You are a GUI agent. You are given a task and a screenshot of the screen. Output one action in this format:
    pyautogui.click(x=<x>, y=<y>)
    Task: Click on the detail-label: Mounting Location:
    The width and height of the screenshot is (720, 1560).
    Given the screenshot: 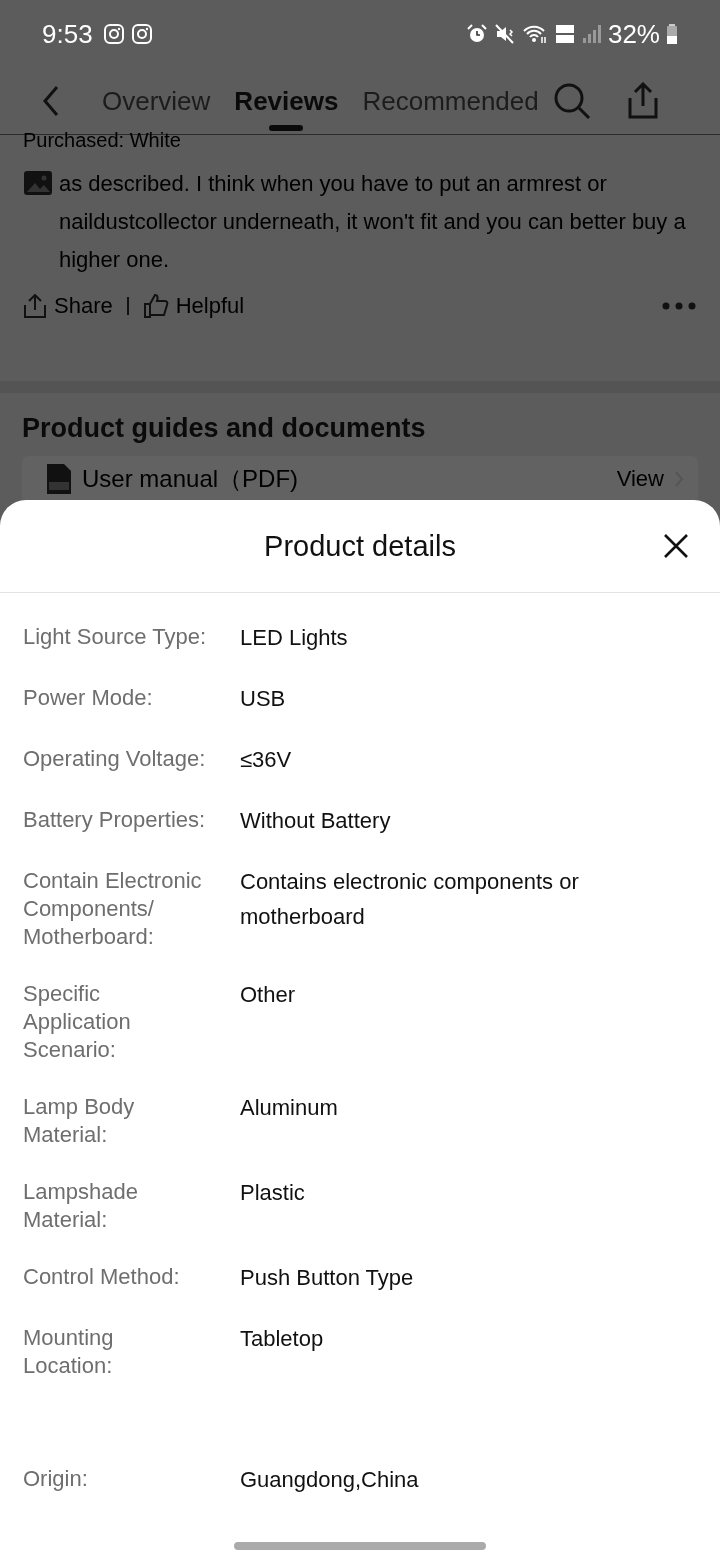 What is the action you would take?
    pyautogui.click(x=69, y=1352)
    